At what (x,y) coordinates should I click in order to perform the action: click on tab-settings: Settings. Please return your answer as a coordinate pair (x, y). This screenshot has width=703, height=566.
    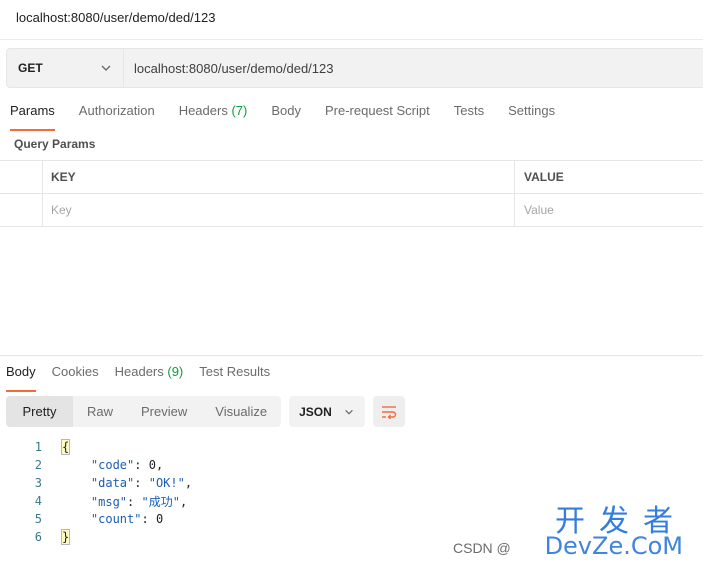
    Looking at the image, I should click on (531, 114).